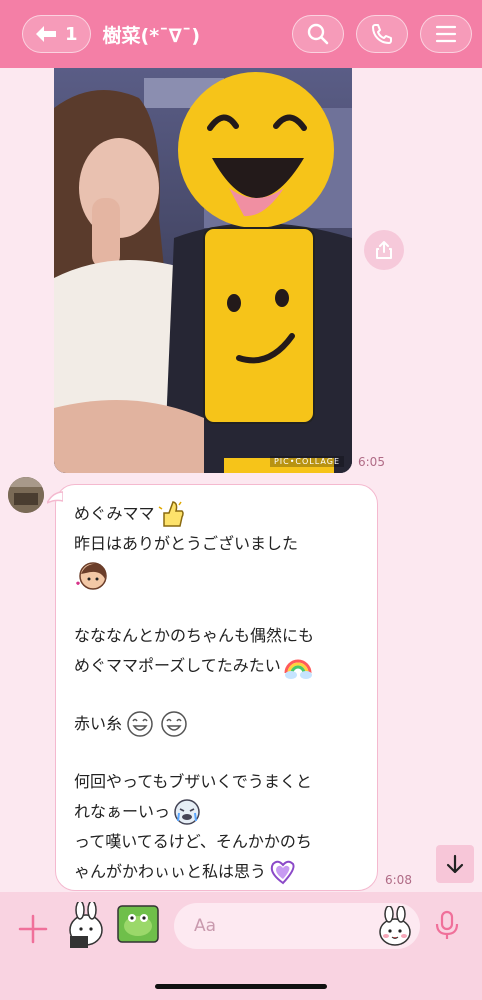 Image resolution: width=482 pixels, height=1000 pixels. Describe the element at coordinates (71, 34) in the screenshot. I see `unread-count: 1` at that location.